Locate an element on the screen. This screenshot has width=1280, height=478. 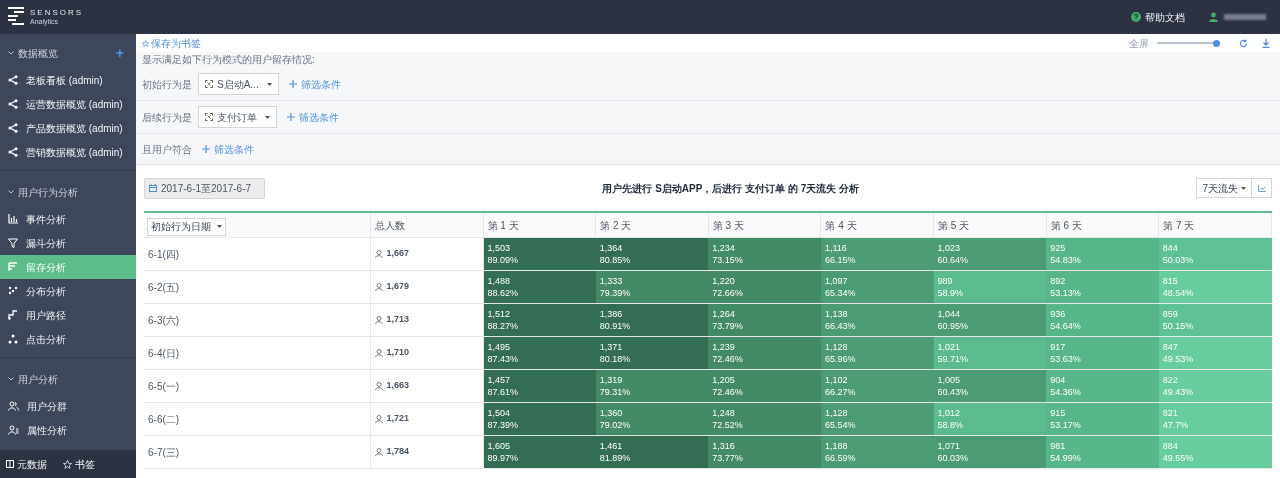
users-icon is located at coordinates (13, 406).